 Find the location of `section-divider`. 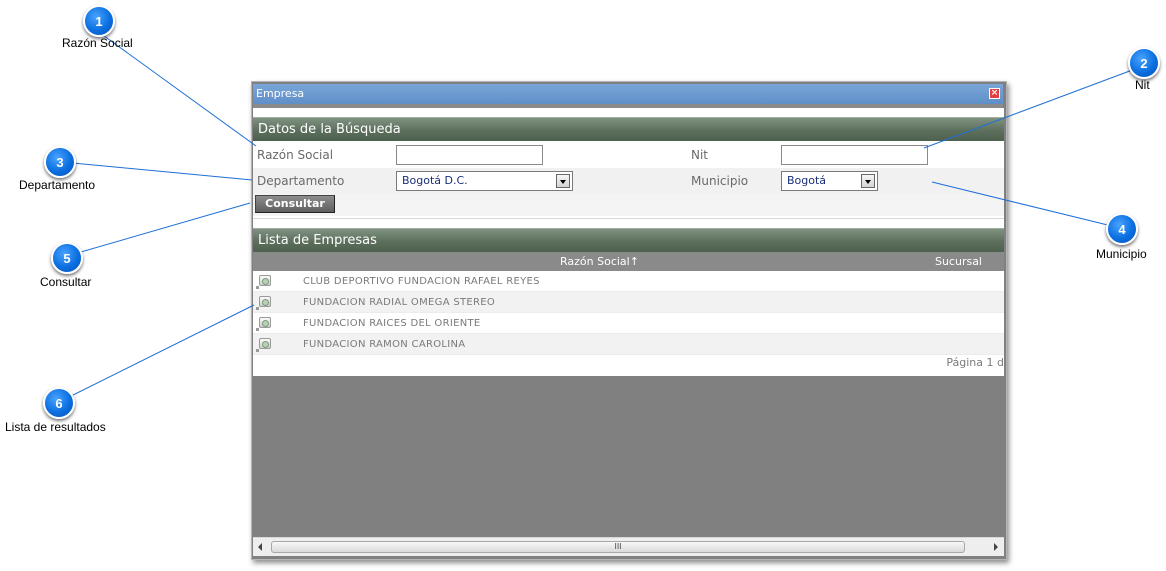

section-divider is located at coordinates (628, 218).